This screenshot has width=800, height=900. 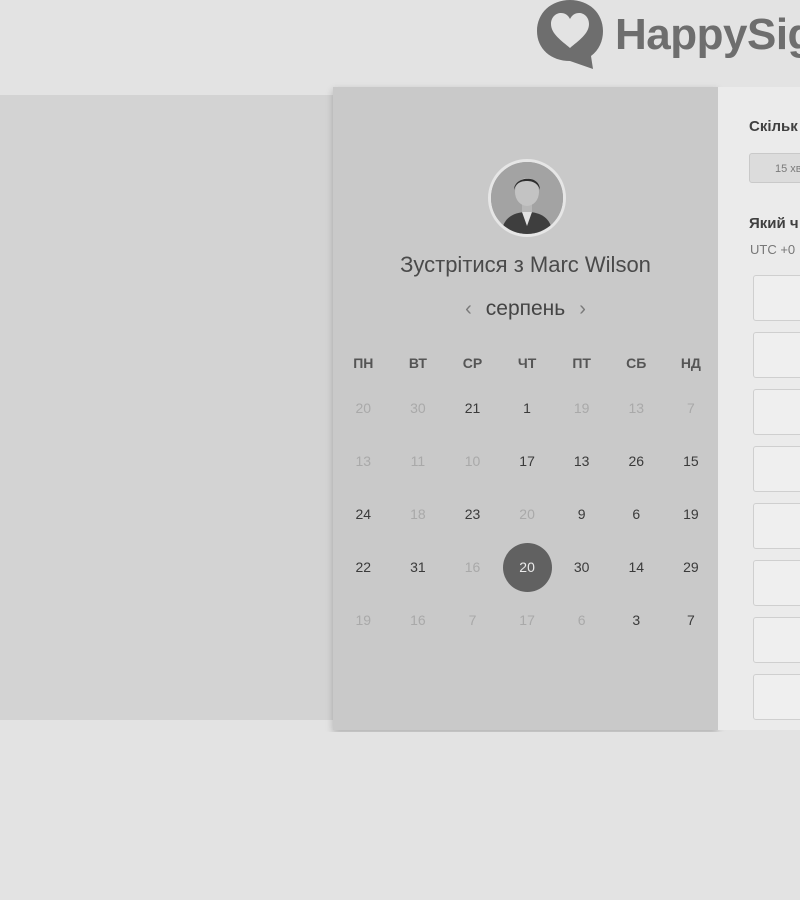 I want to click on calendar-week-row: 24 18 23 20 9 6 19, so click(x=528, y=514).